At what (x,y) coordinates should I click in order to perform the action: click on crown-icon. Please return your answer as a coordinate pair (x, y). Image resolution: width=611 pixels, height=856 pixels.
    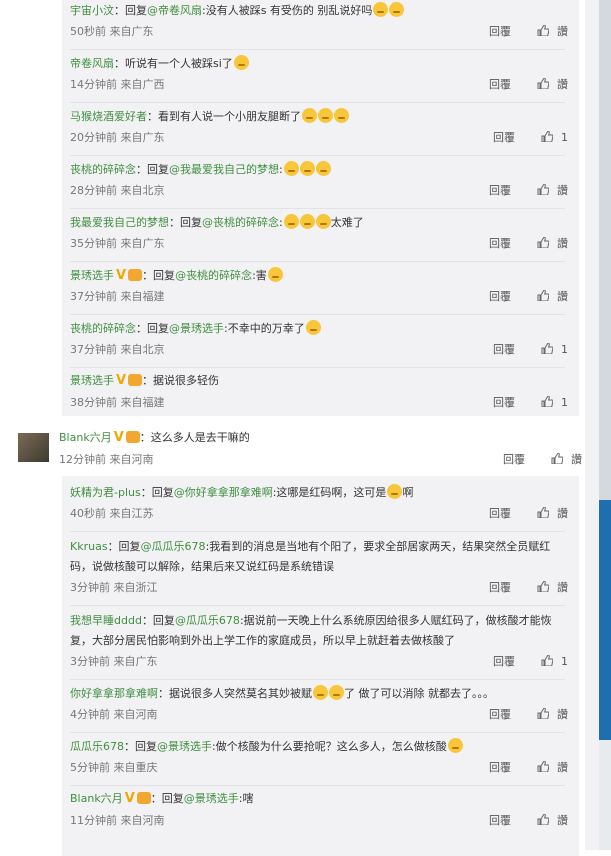
    Looking at the image, I should click on (132, 437).